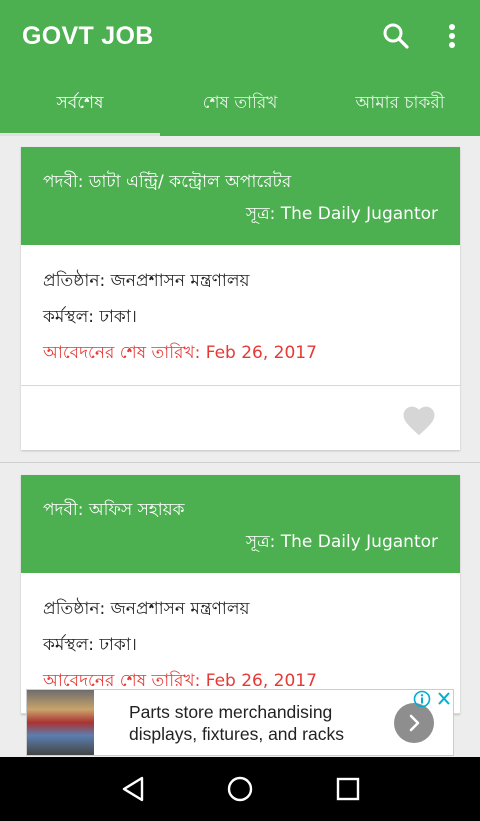  What do you see at coordinates (167, 182) in the screenshot?
I see `job-title: পদবী: ডাটা এন্ট্রি/ কন্ট্রোল অপারেটর` at bounding box center [167, 182].